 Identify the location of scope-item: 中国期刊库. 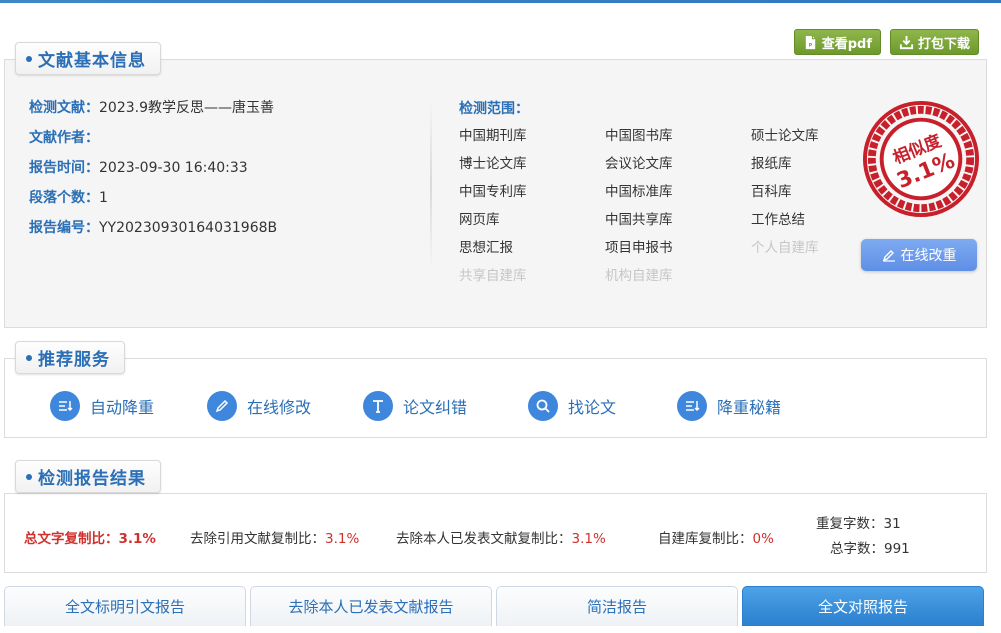
(493, 136).